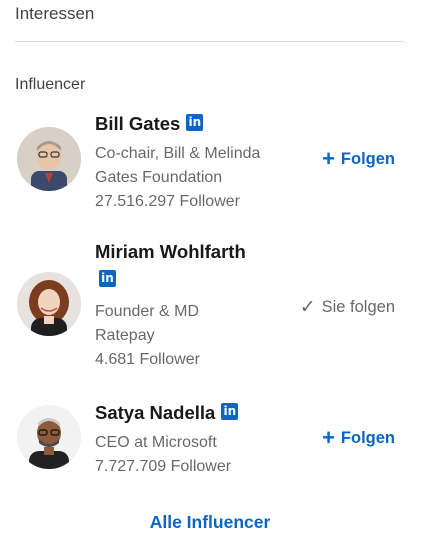 The image size is (435, 555). I want to click on following-status: ✓ Sie folgen, so click(347, 307).